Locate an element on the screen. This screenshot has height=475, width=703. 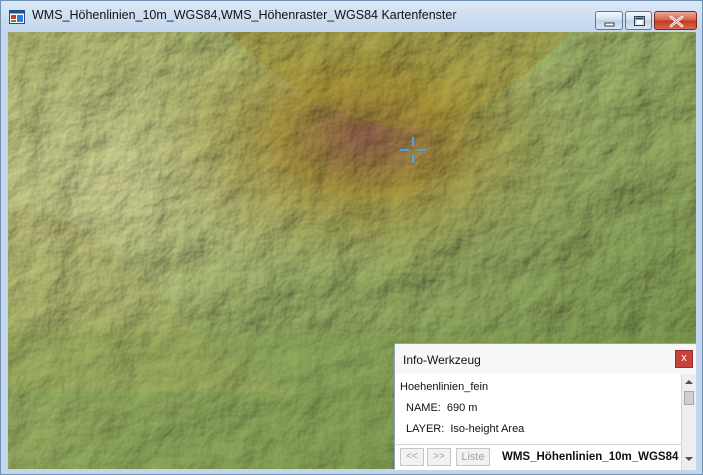
minimize-button is located at coordinates (609, 20).